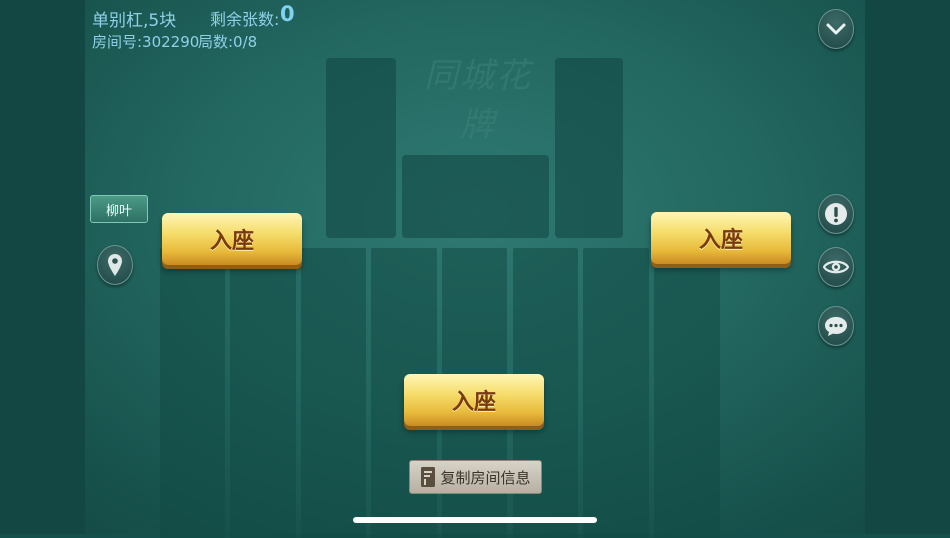  I want to click on rules-info-button, so click(836, 214).